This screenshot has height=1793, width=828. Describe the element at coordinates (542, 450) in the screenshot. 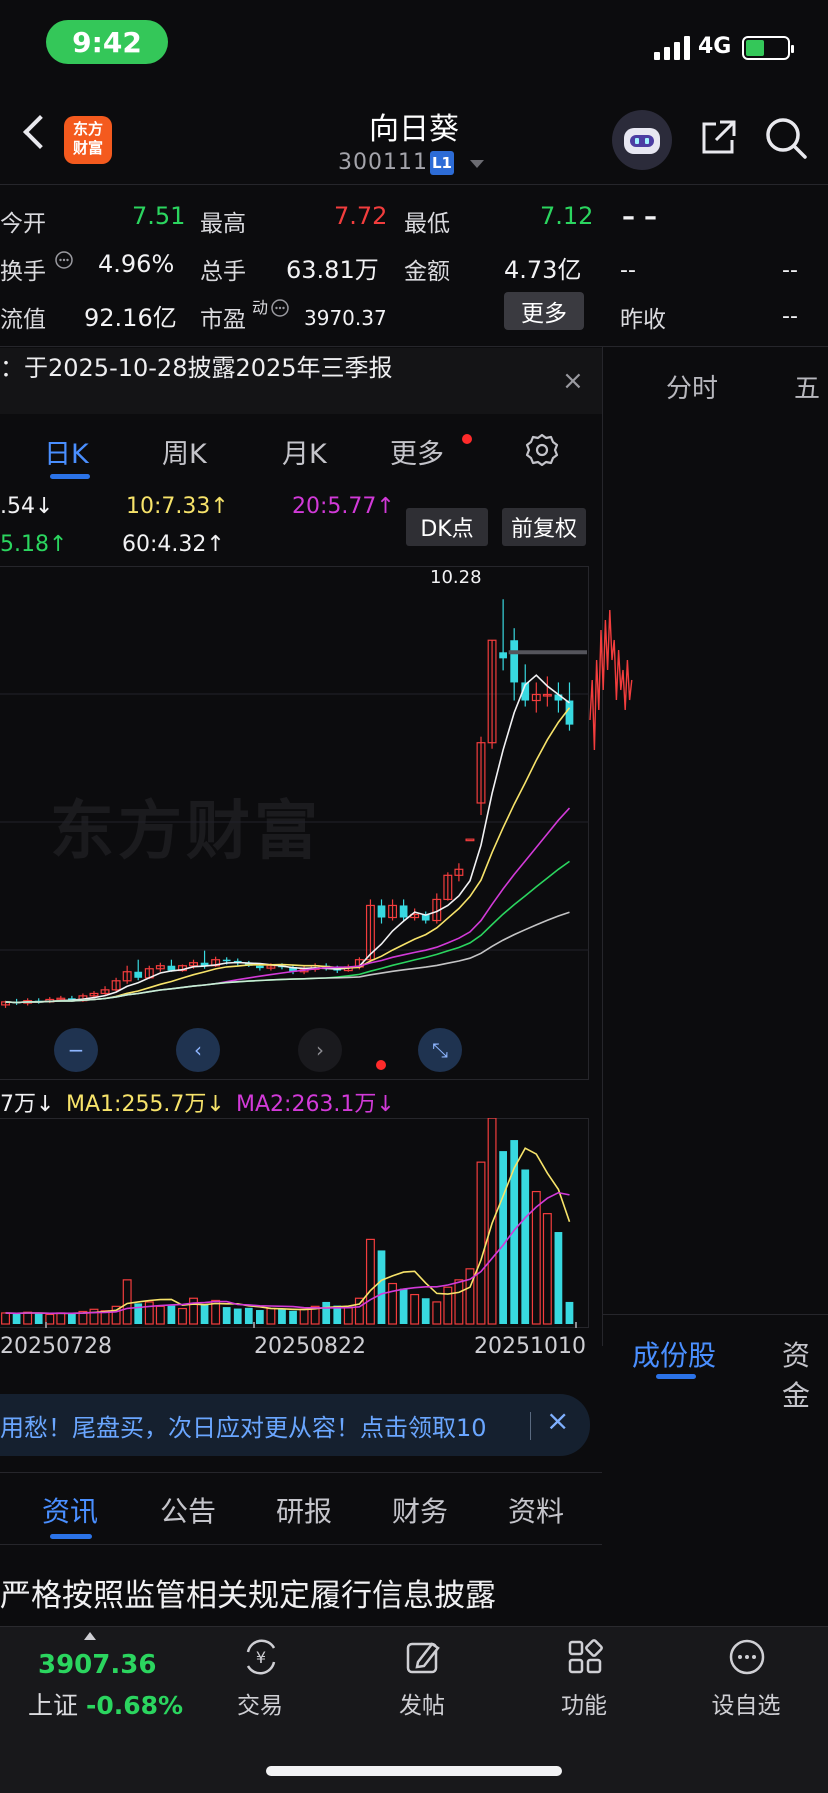

I see `gear-icon` at that location.